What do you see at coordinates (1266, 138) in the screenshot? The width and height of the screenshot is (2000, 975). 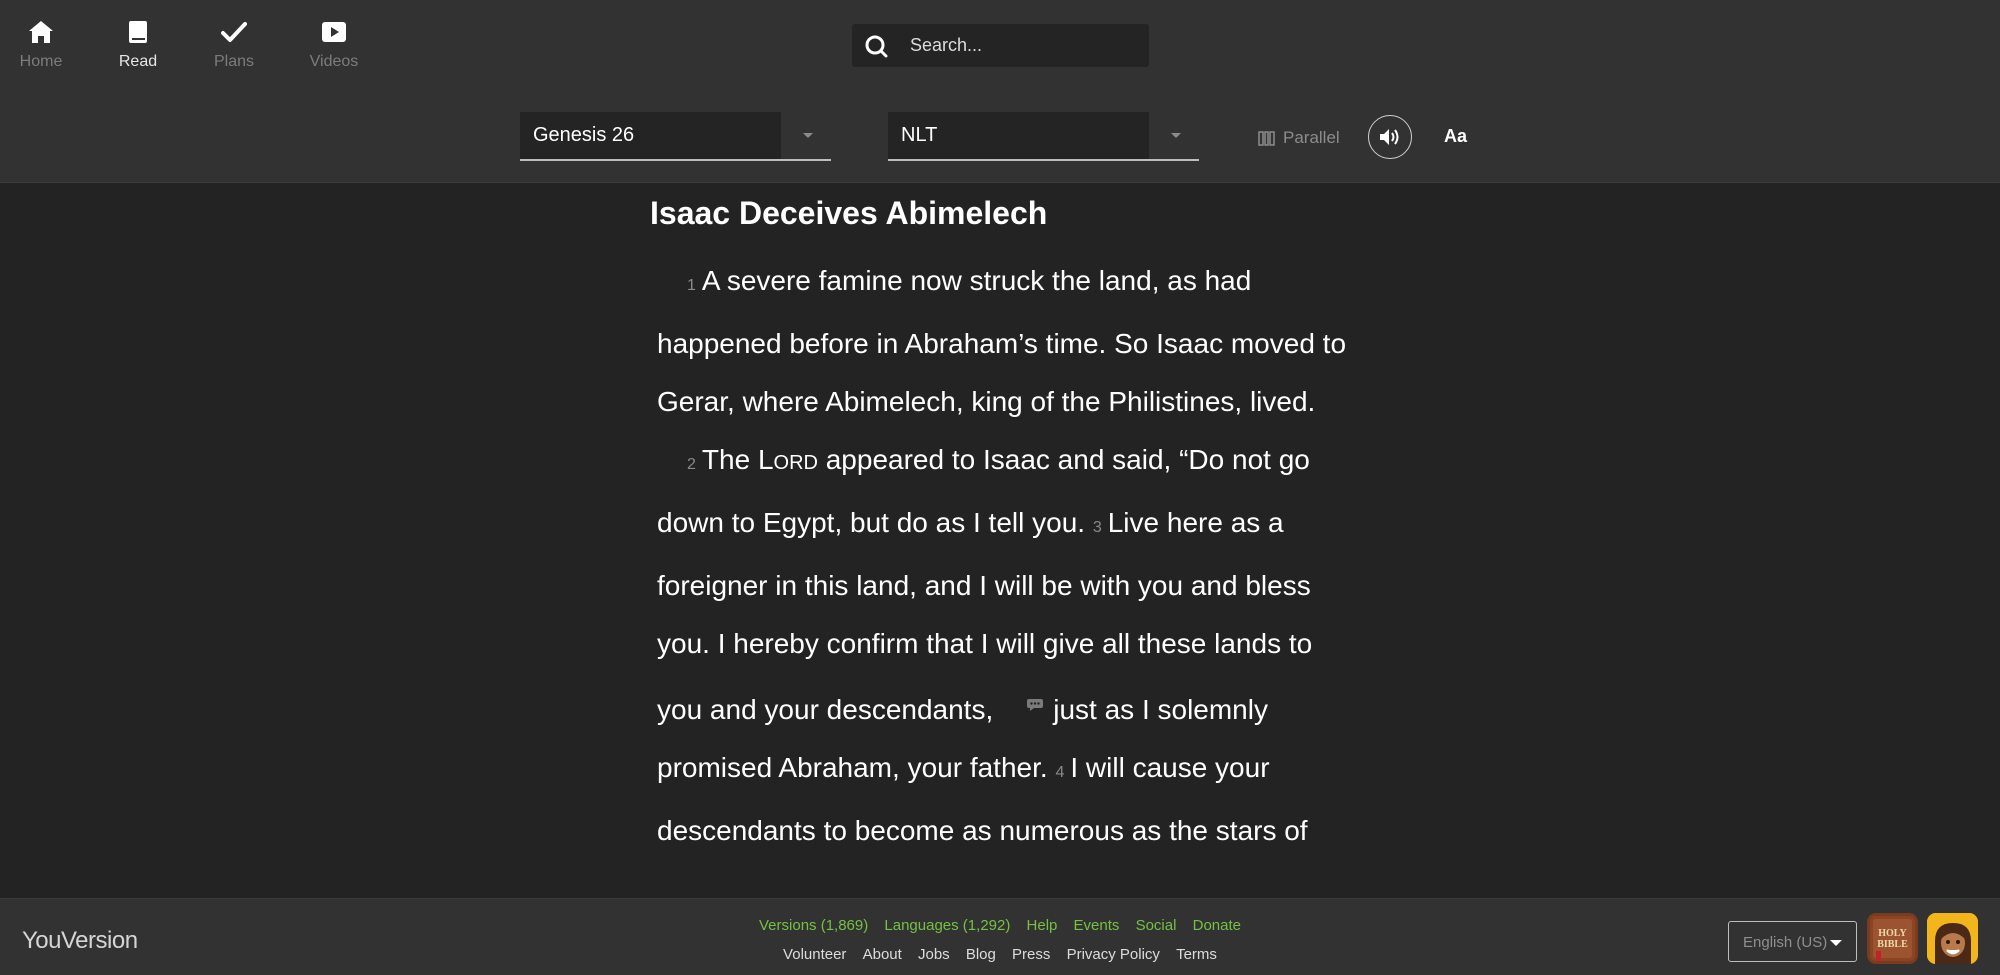 I see `parallel-icon` at bounding box center [1266, 138].